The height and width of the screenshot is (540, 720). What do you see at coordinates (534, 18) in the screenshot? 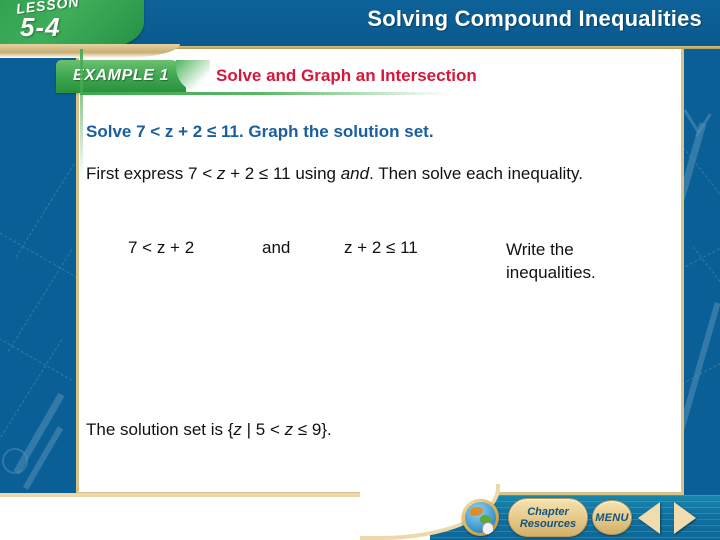
I see `page-title: Solving Compound Inequalities` at bounding box center [534, 18].